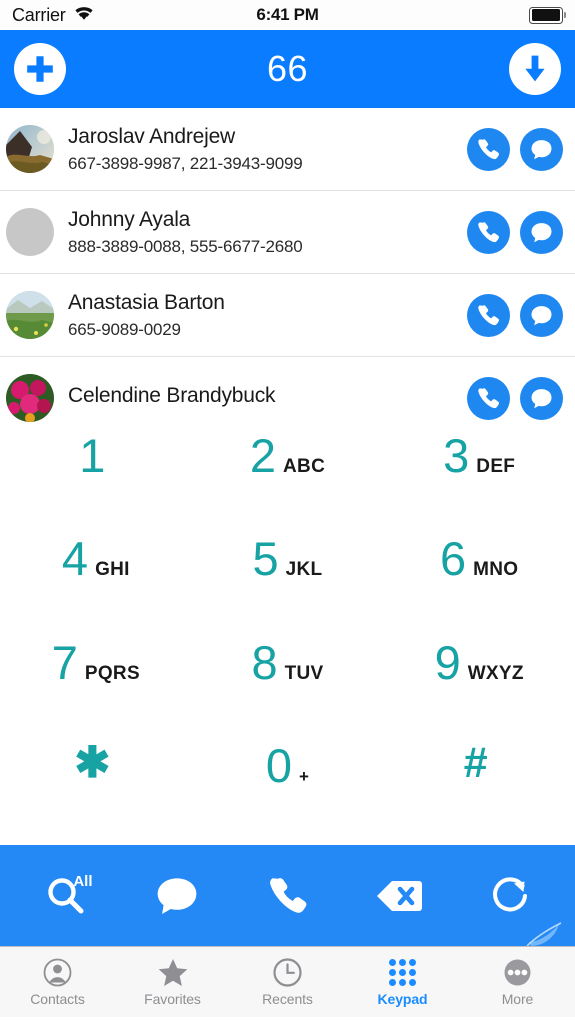 This screenshot has width=575, height=1021. What do you see at coordinates (287, 998) in the screenshot?
I see `tab-label: Recents` at bounding box center [287, 998].